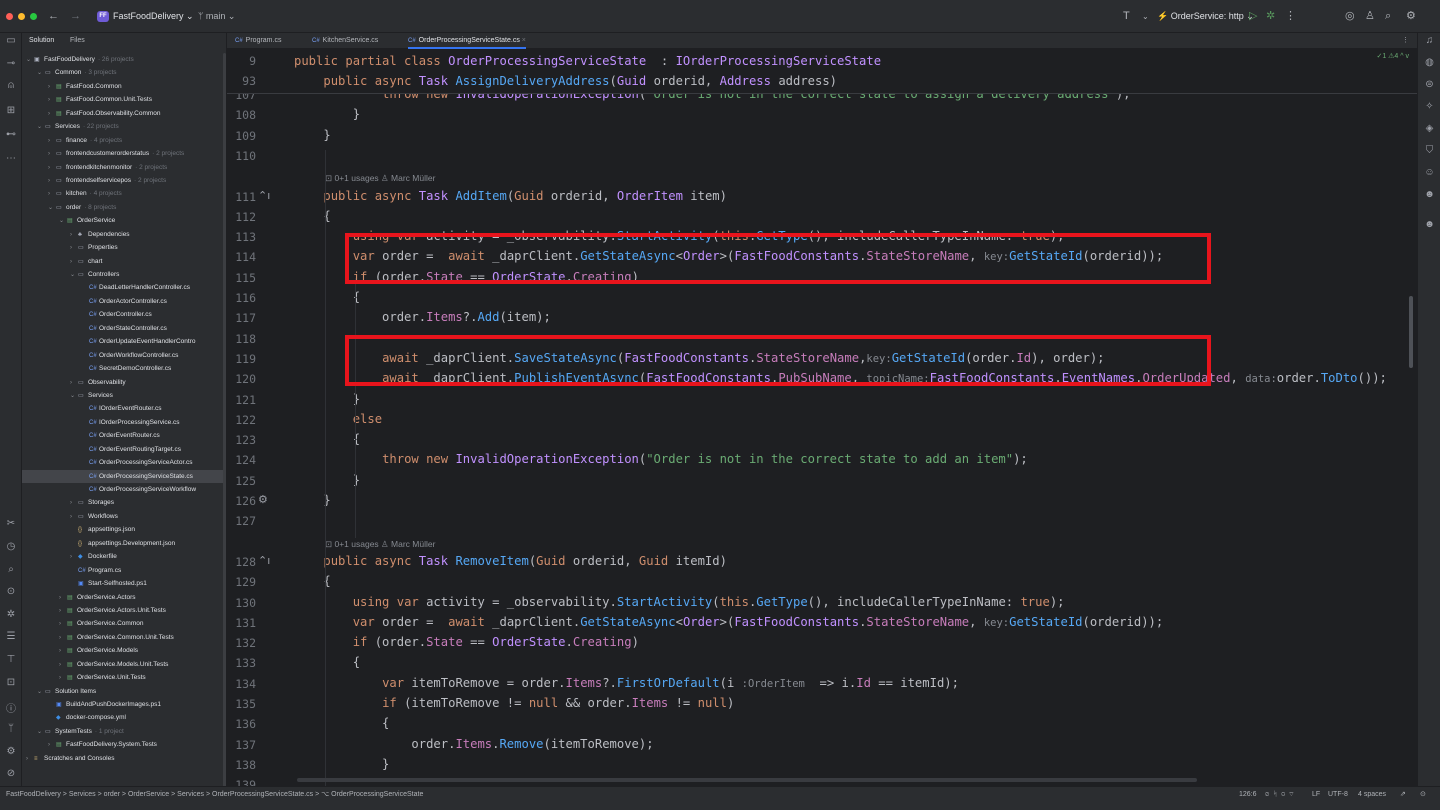 This screenshot has width=1440, height=810. What do you see at coordinates (77, 41) in the screenshot?
I see `tab-files: Files` at bounding box center [77, 41].